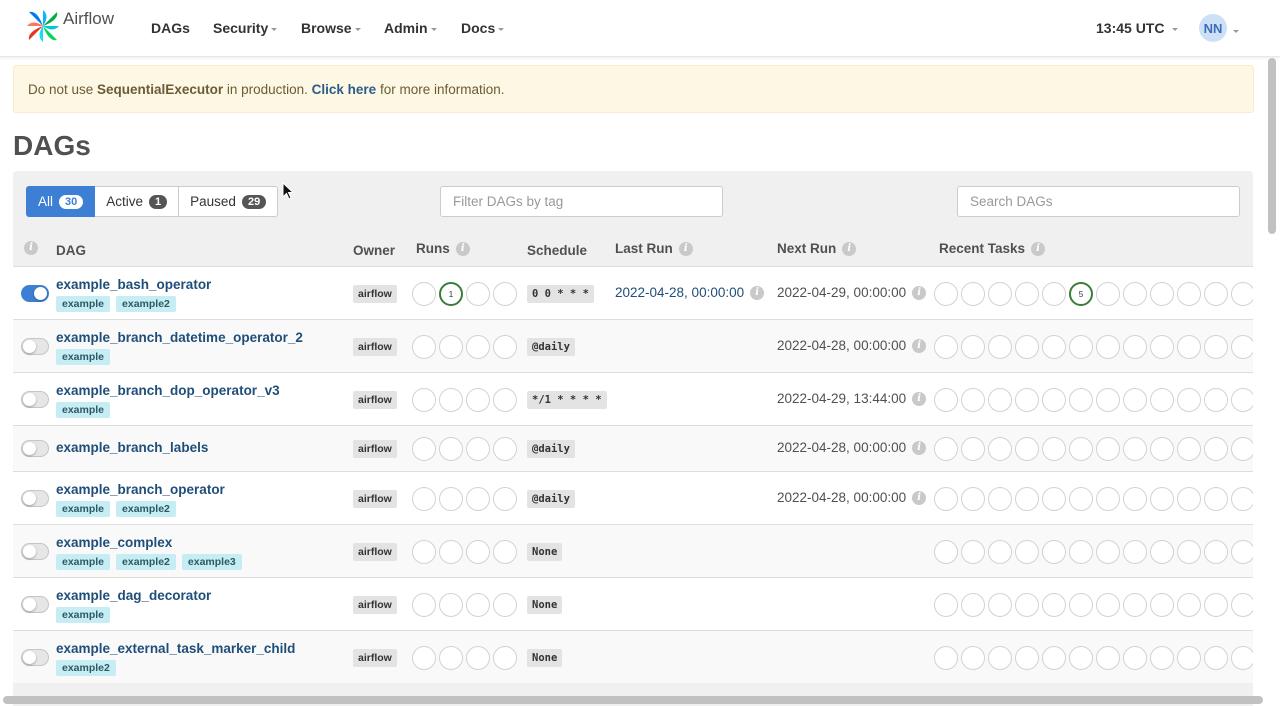 The width and height of the screenshot is (1280, 706). Describe the element at coordinates (374, 250) in the screenshot. I see `column-owner: Owner` at that location.